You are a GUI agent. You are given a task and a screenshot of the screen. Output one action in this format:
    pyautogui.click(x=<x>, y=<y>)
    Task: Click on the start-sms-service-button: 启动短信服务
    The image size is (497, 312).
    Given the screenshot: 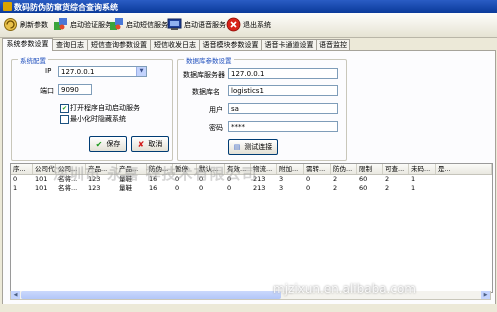 What is the action you would take?
    pyautogui.click(x=138, y=24)
    